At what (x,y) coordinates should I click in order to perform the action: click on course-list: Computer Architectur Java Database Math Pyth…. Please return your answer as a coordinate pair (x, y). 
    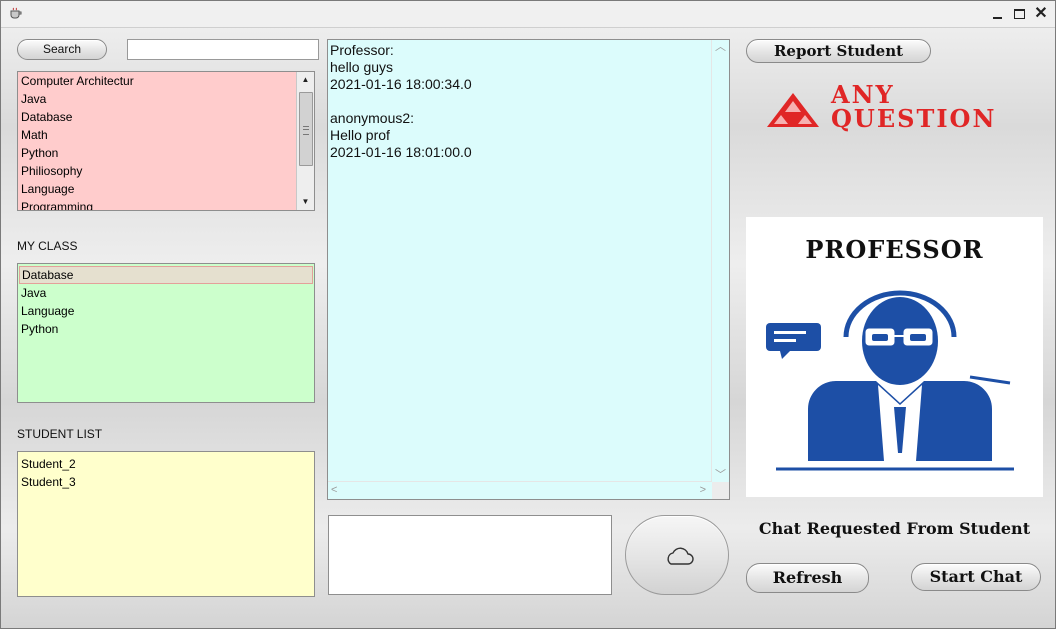
    Looking at the image, I should click on (166, 141).